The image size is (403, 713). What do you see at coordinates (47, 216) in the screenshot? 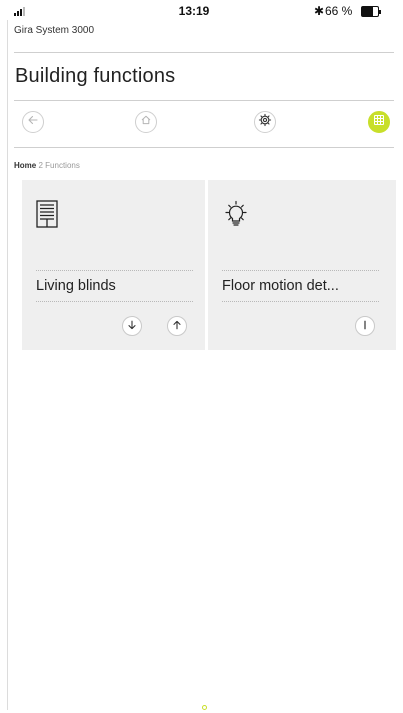
I see `blinds-icon` at bounding box center [47, 216].